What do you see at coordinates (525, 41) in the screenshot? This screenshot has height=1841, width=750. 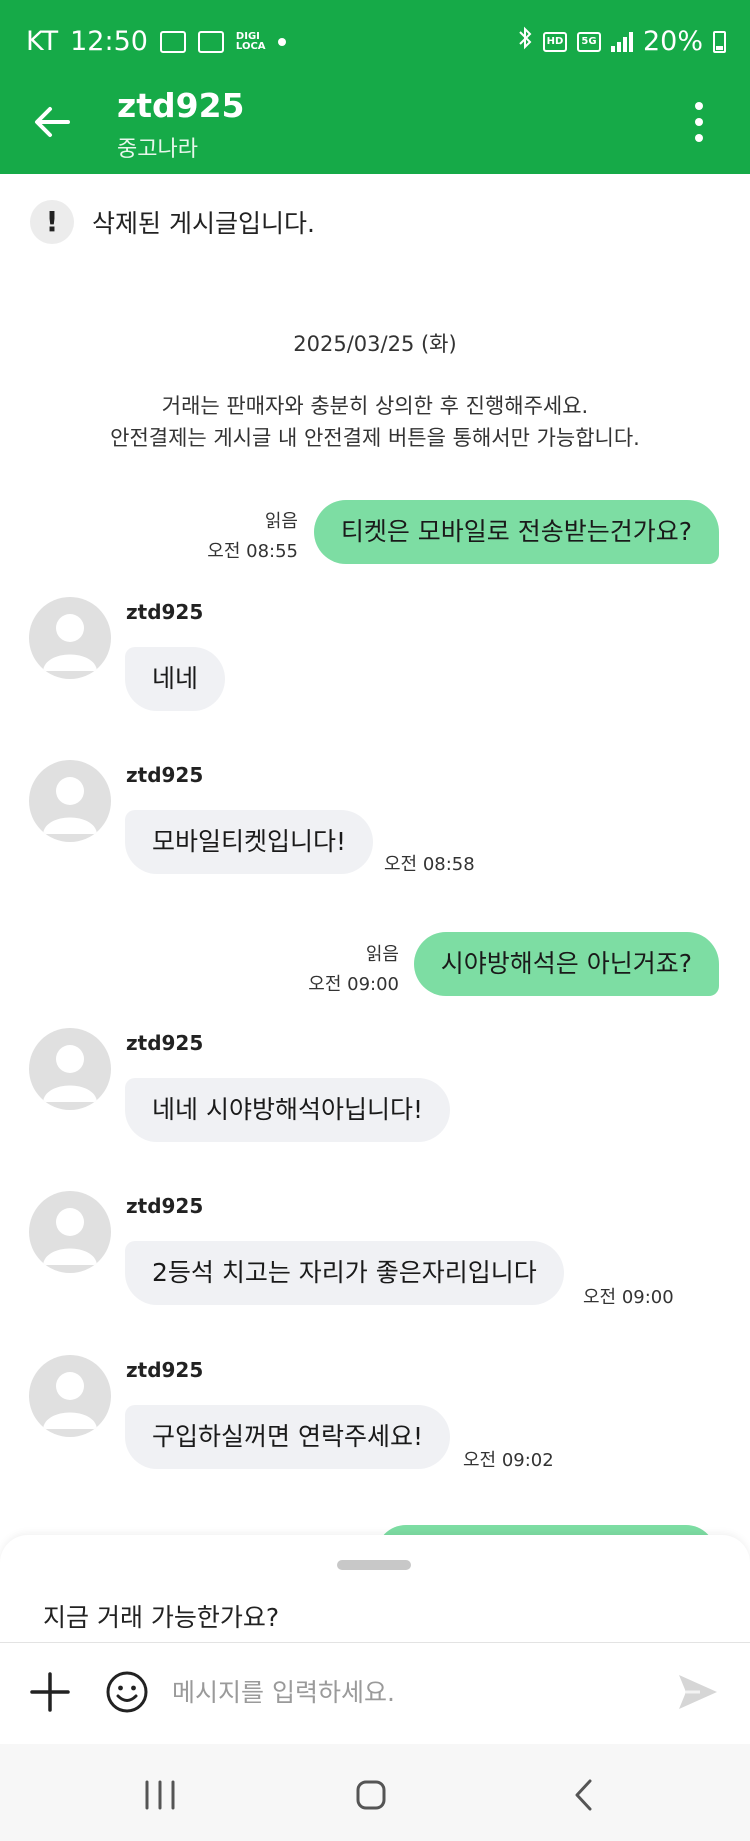 I see `bluetooth-icon` at bounding box center [525, 41].